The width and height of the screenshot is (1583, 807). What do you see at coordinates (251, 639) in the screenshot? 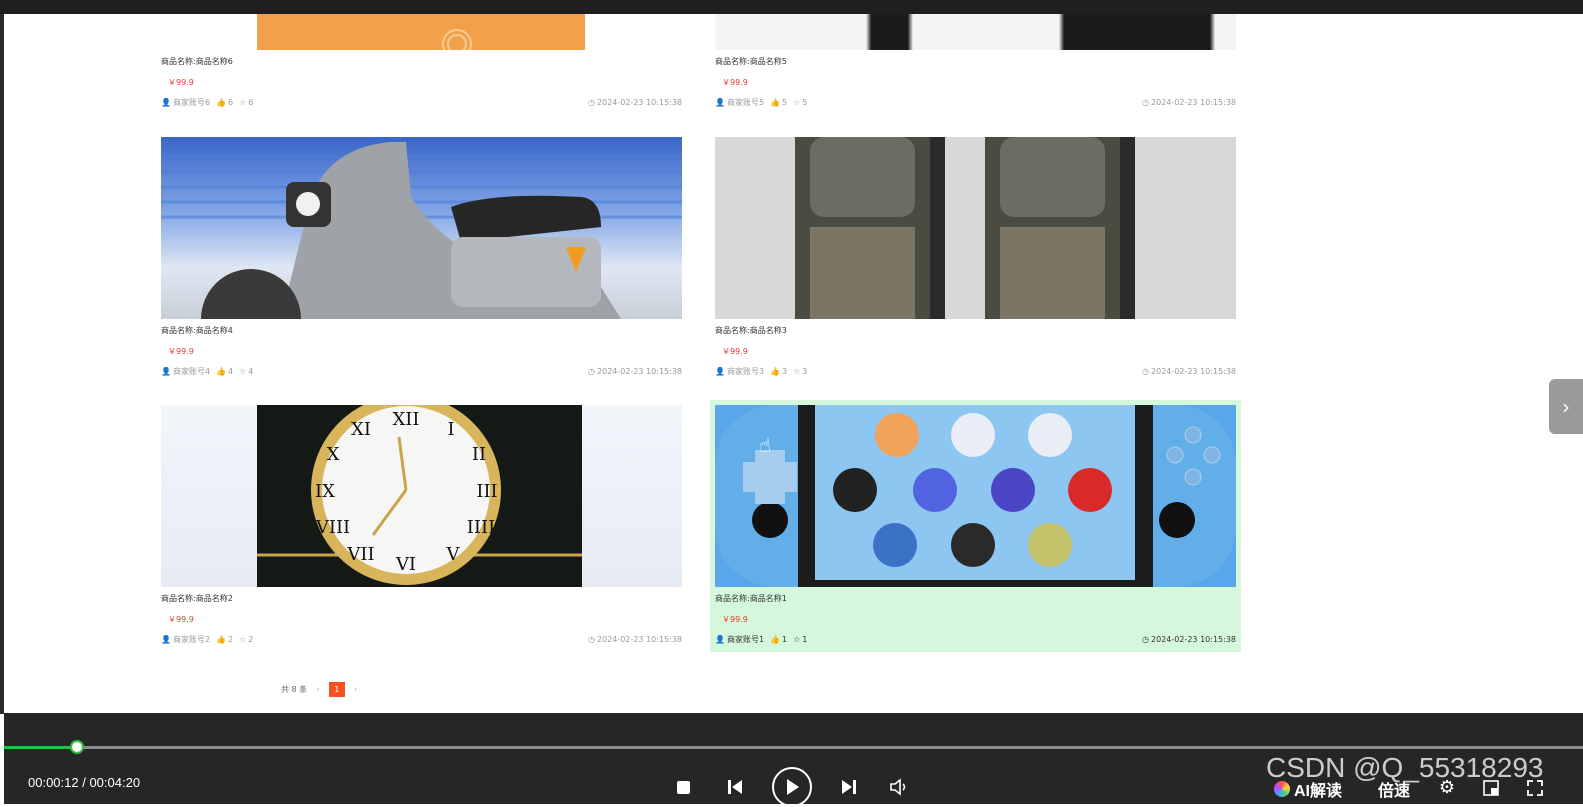
I see `favorite-count: 2` at bounding box center [251, 639].